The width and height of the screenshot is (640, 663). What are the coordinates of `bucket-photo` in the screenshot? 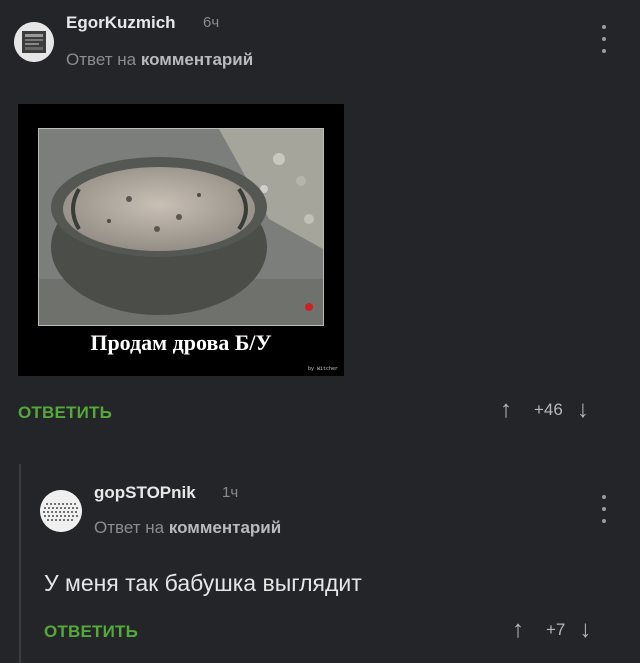 It's located at (181, 227).